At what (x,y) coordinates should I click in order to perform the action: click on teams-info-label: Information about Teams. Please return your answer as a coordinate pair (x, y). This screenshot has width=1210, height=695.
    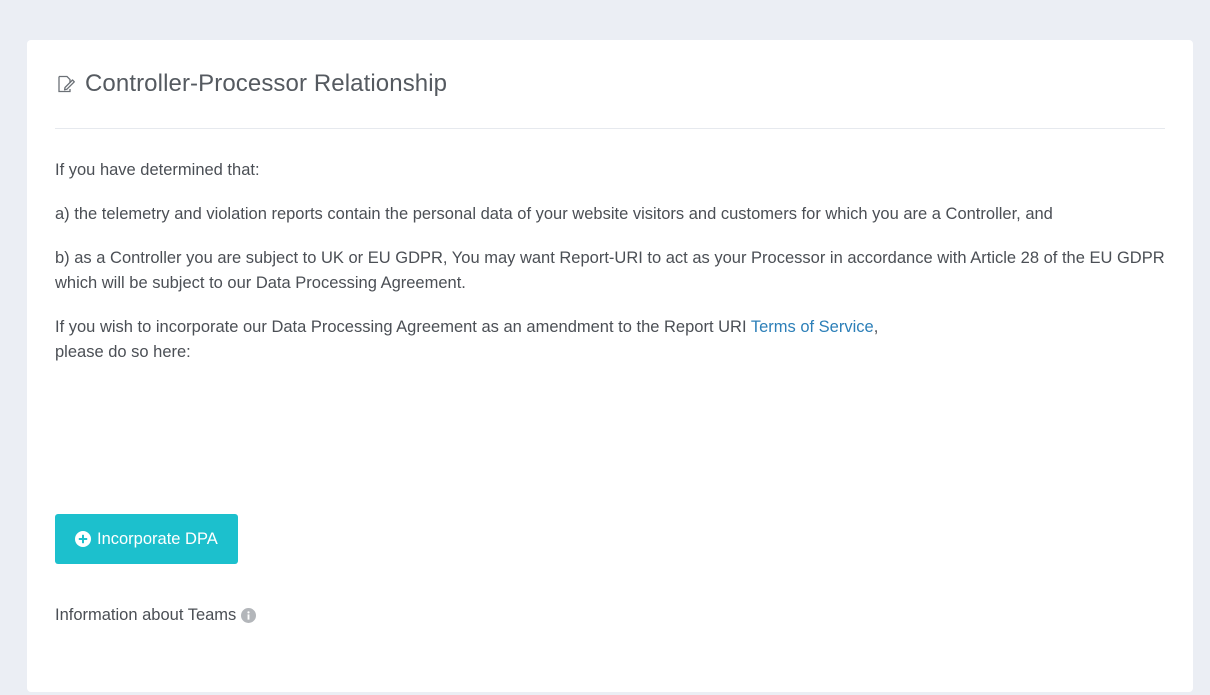
    Looking at the image, I should click on (146, 615).